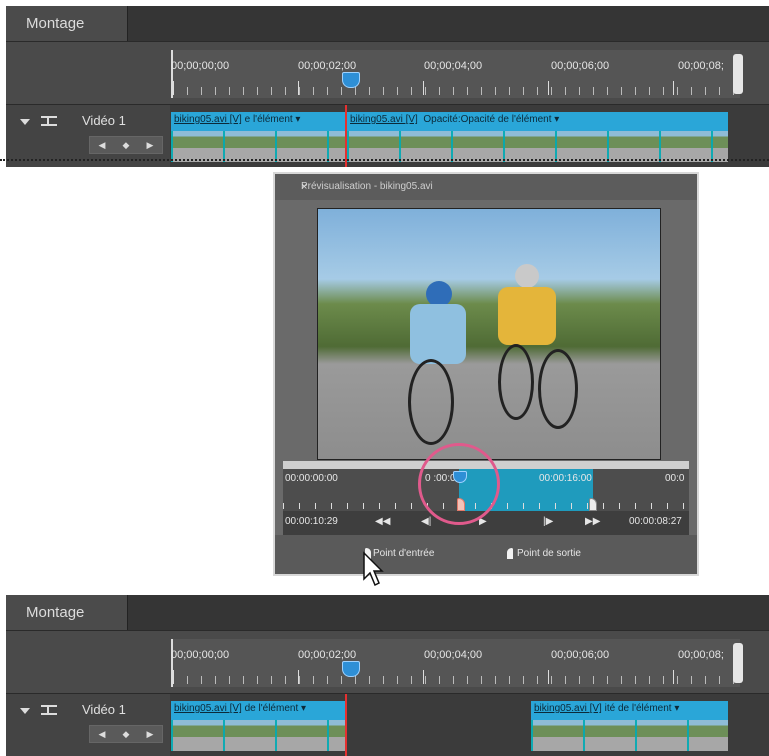  Describe the element at coordinates (311, 521) in the screenshot. I see `current-time: 00:00:10:29` at that location.